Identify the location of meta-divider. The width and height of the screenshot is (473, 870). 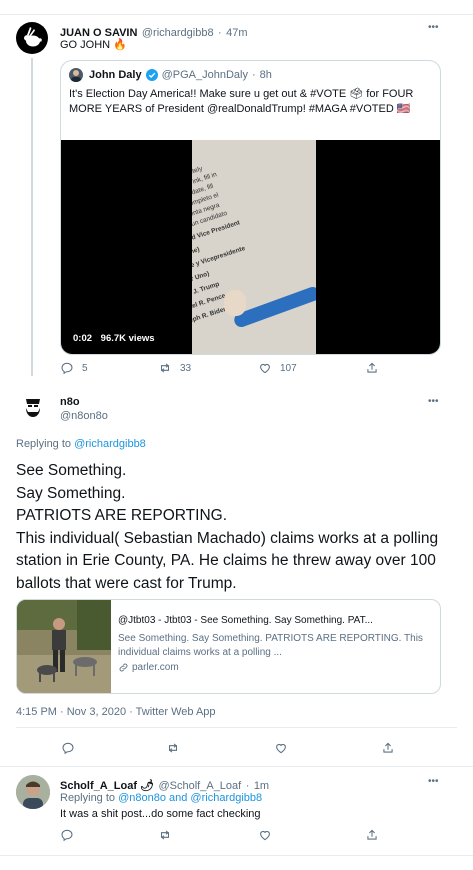
(236, 727).